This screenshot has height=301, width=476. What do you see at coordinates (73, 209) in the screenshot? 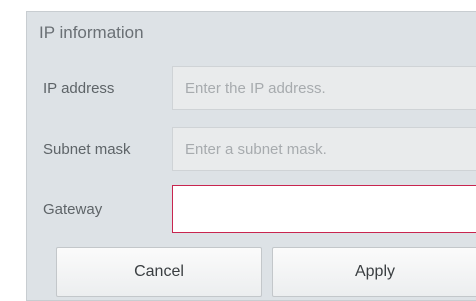
I see `gateway-label: Gateway` at bounding box center [73, 209].